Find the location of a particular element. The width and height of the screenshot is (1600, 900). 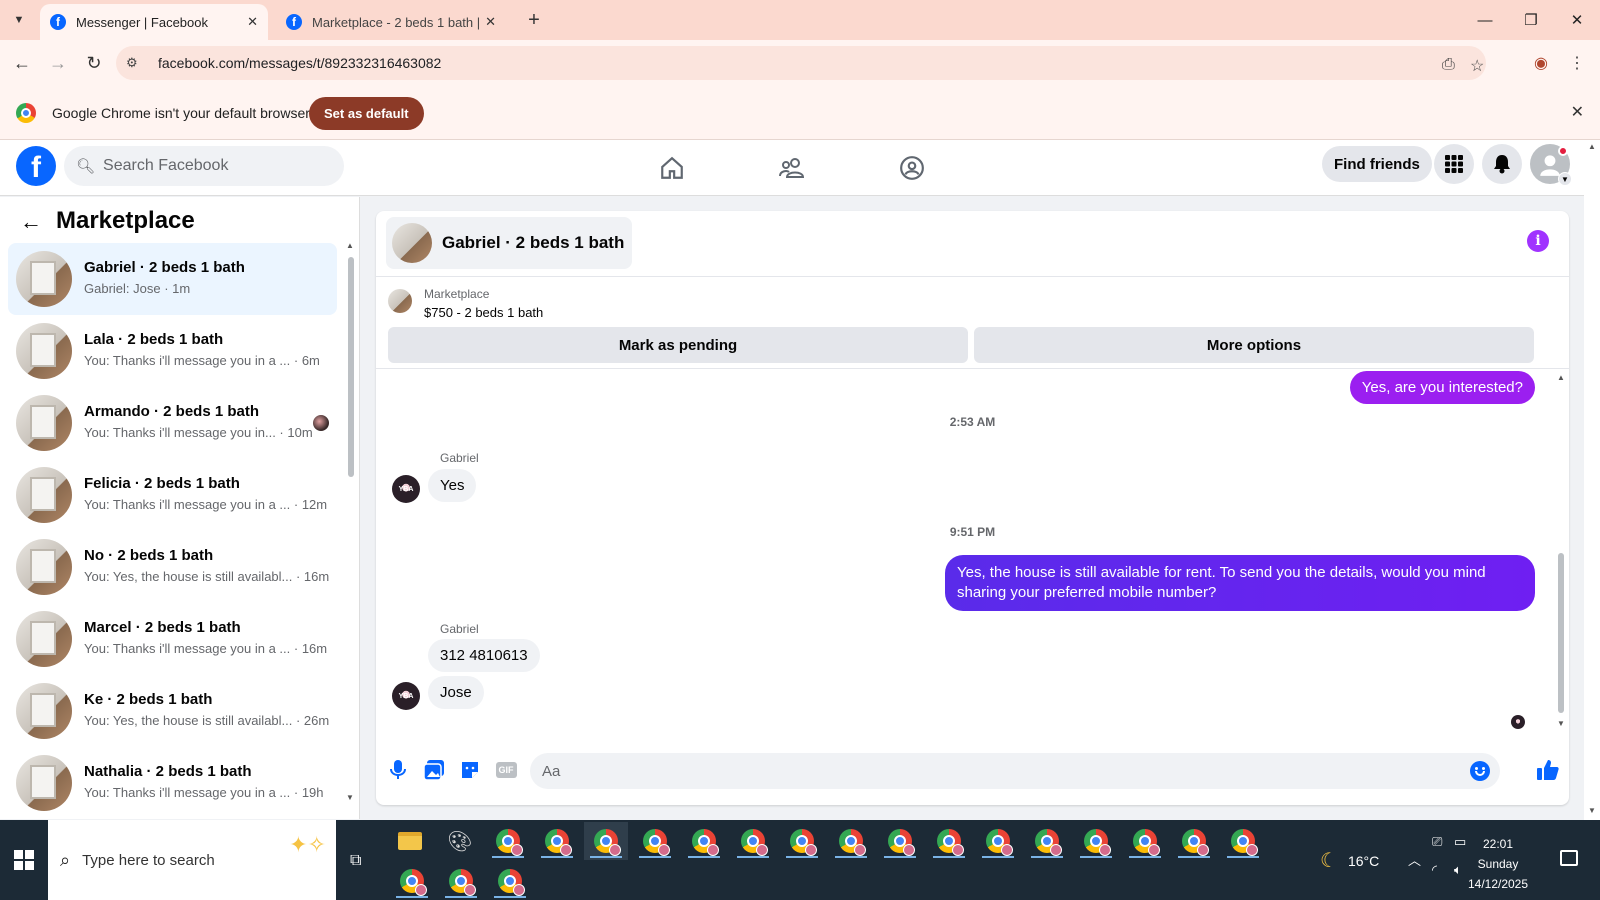

photo-icon is located at coordinates (434, 770).